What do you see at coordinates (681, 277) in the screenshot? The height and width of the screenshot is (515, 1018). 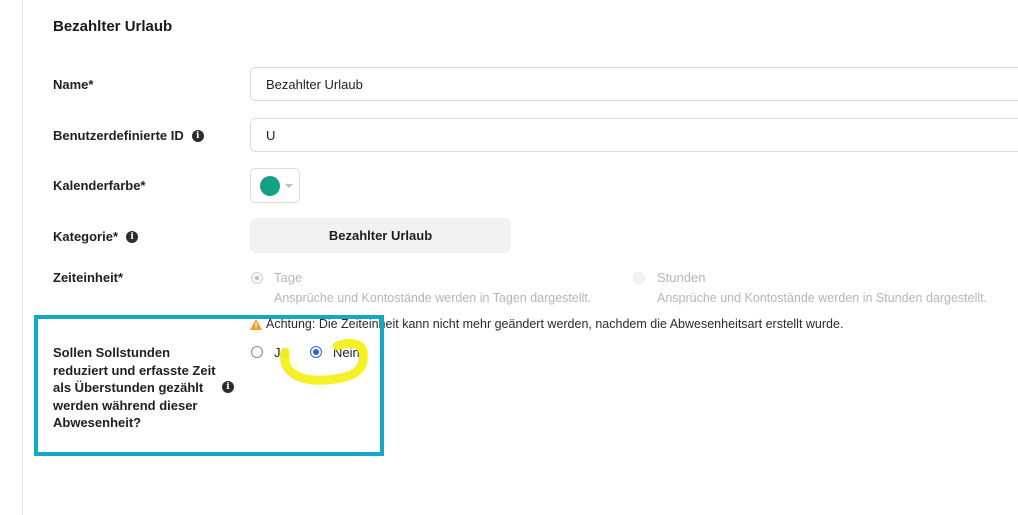 I see `time-unit-hours-label: Stunden` at bounding box center [681, 277].